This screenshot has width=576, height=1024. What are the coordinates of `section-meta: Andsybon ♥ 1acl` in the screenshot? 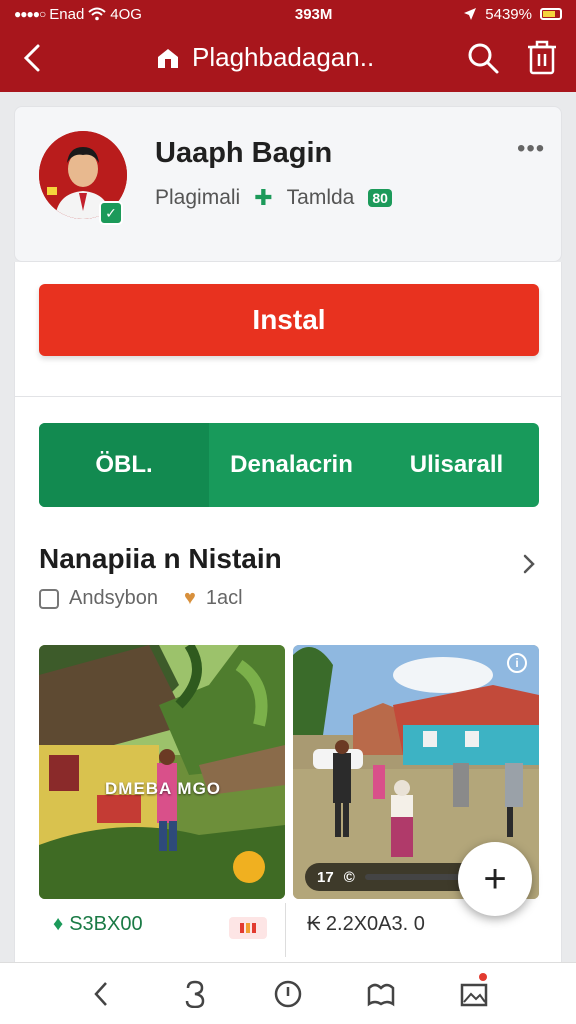 It's located at (141, 598).